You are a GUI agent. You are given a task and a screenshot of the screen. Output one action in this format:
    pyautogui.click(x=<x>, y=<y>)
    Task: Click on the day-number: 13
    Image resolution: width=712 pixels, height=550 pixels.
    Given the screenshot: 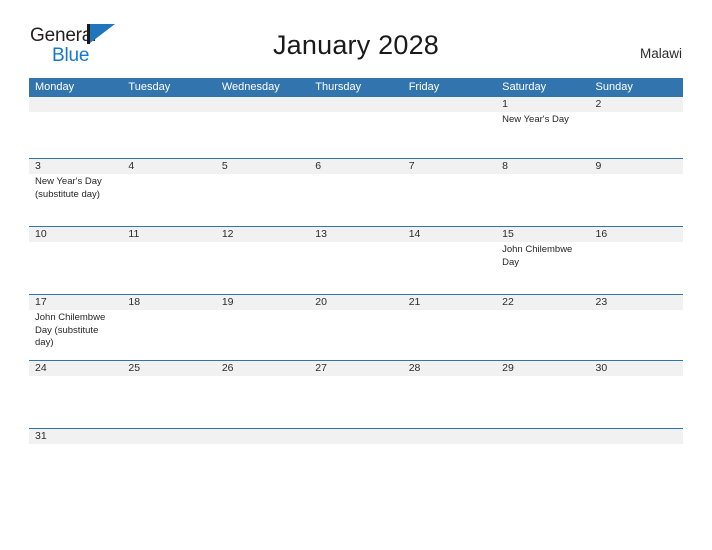 What is the action you would take?
    pyautogui.click(x=355, y=234)
    